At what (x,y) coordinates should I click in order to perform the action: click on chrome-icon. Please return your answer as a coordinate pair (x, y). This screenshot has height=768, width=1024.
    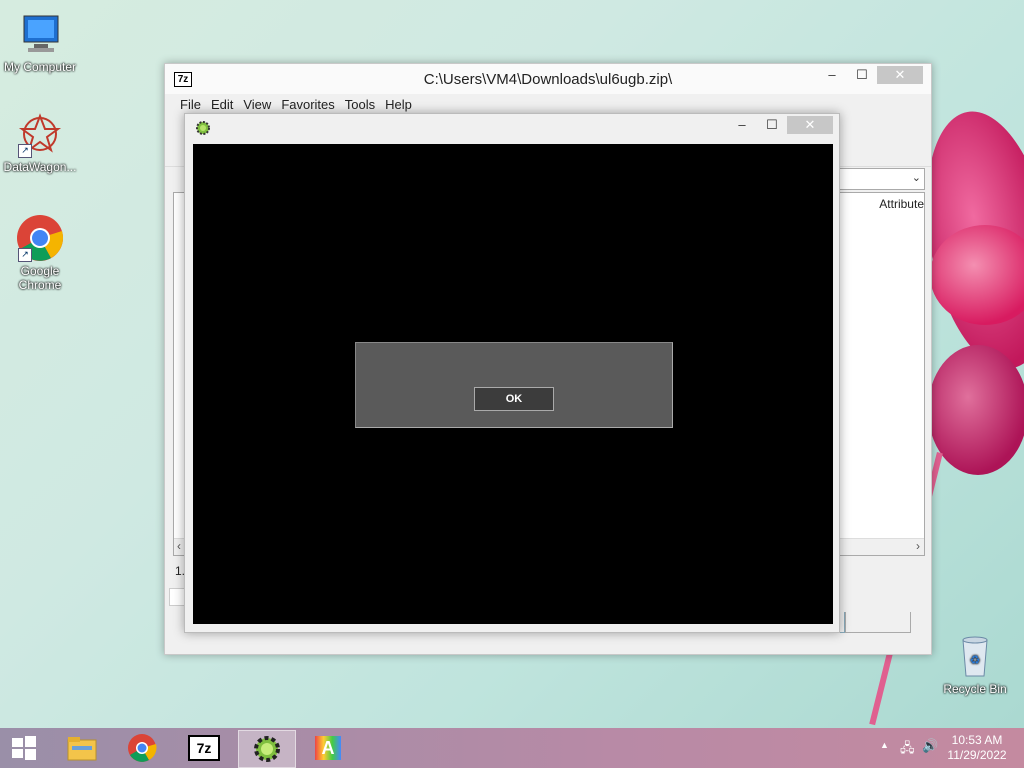
    Looking at the image, I should click on (142, 748).